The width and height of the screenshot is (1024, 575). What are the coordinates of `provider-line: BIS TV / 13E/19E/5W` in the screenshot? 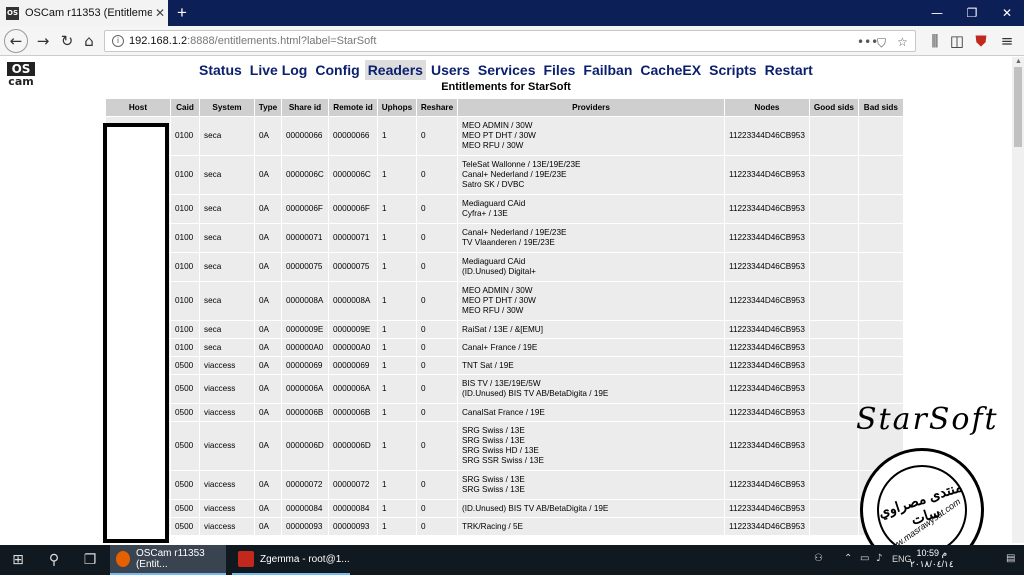 It's located at (501, 383).